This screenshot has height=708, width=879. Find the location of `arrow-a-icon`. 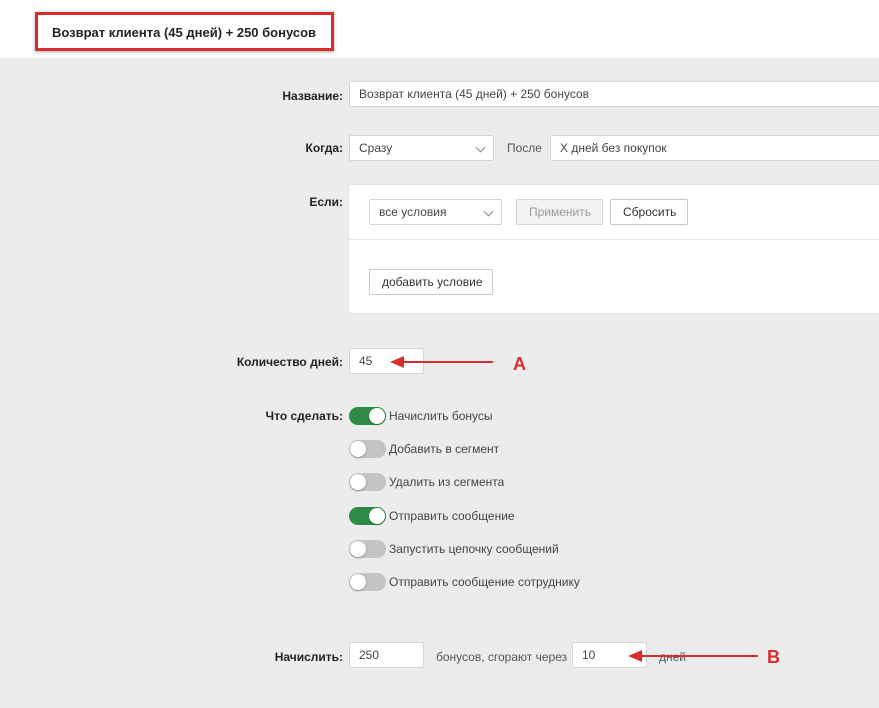

arrow-a-icon is located at coordinates (441, 362).